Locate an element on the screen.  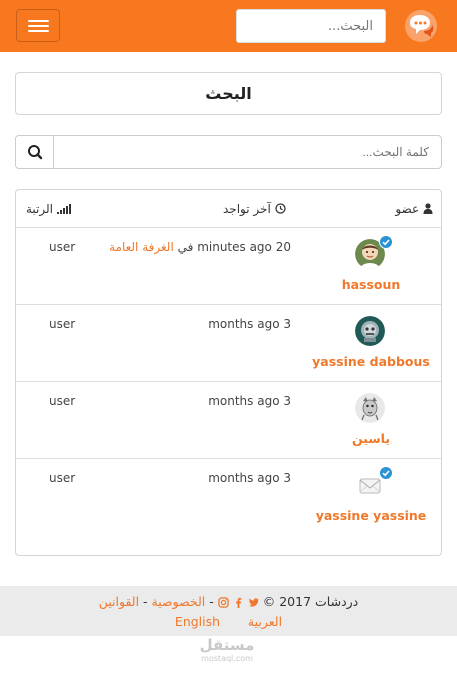
mostaql-watermark: مستقل mostaql.com is located at coordinates (227, 650).